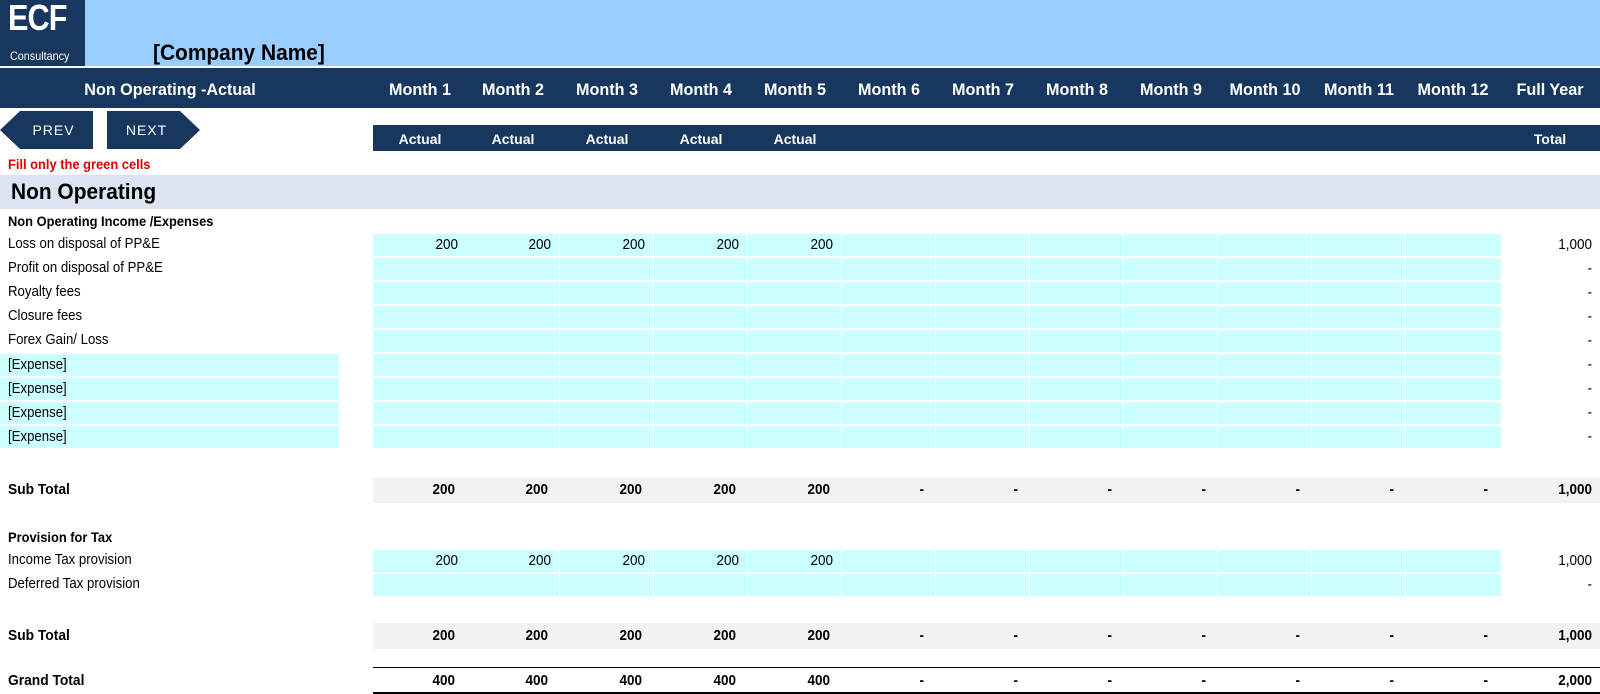 The image size is (1600, 694). What do you see at coordinates (153, 130) in the screenshot?
I see `next-button: NEXT` at bounding box center [153, 130].